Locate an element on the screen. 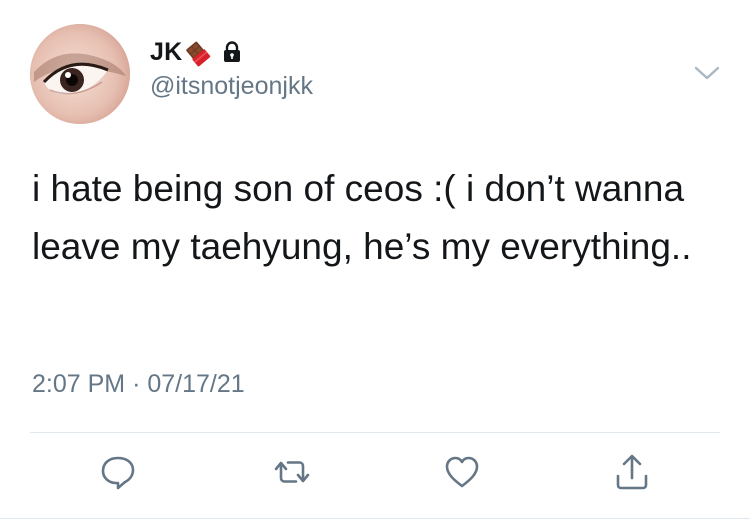 The height and width of the screenshot is (521, 750). avatar is located at coordinates (80, 74).